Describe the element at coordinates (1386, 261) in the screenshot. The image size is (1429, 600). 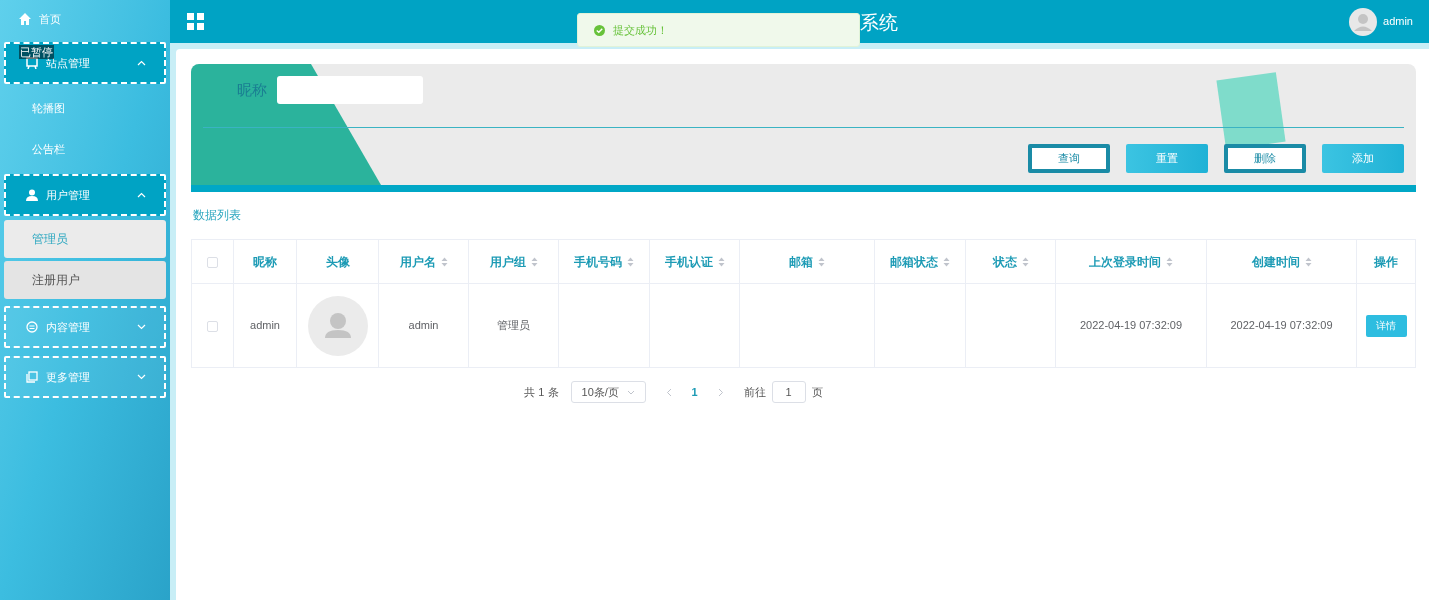
I see `column-header: 操作` at that location.